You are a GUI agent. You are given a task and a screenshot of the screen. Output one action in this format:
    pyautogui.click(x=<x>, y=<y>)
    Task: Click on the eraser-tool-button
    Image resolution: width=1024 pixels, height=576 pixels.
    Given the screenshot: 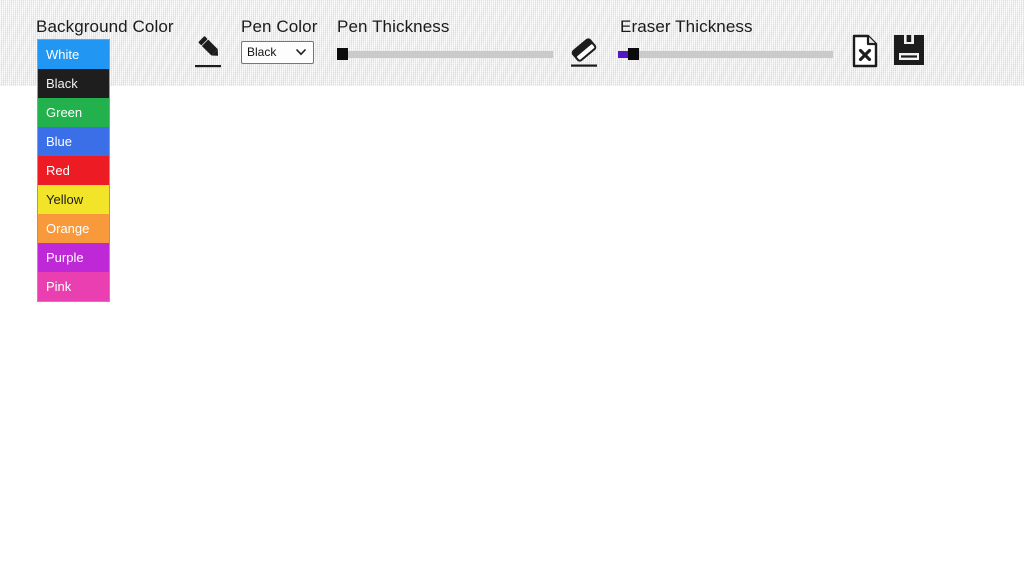 What is the action you would take?
    pyautogui.click(x=584, y=52)
    